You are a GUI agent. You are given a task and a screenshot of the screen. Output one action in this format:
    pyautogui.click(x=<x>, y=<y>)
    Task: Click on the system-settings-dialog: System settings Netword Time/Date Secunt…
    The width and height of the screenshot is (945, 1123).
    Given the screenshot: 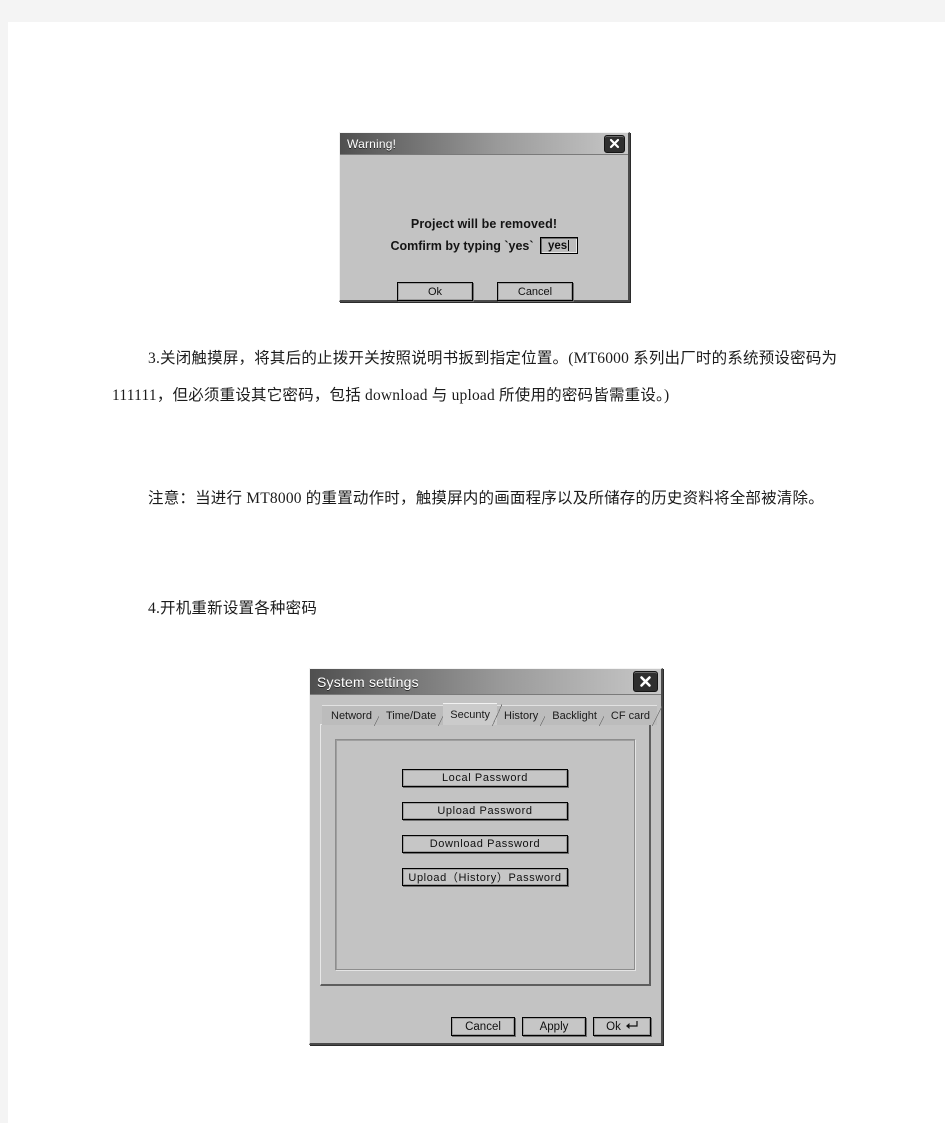 What is the action you would take?
    pyautogui.click(x=486, y=856)
    